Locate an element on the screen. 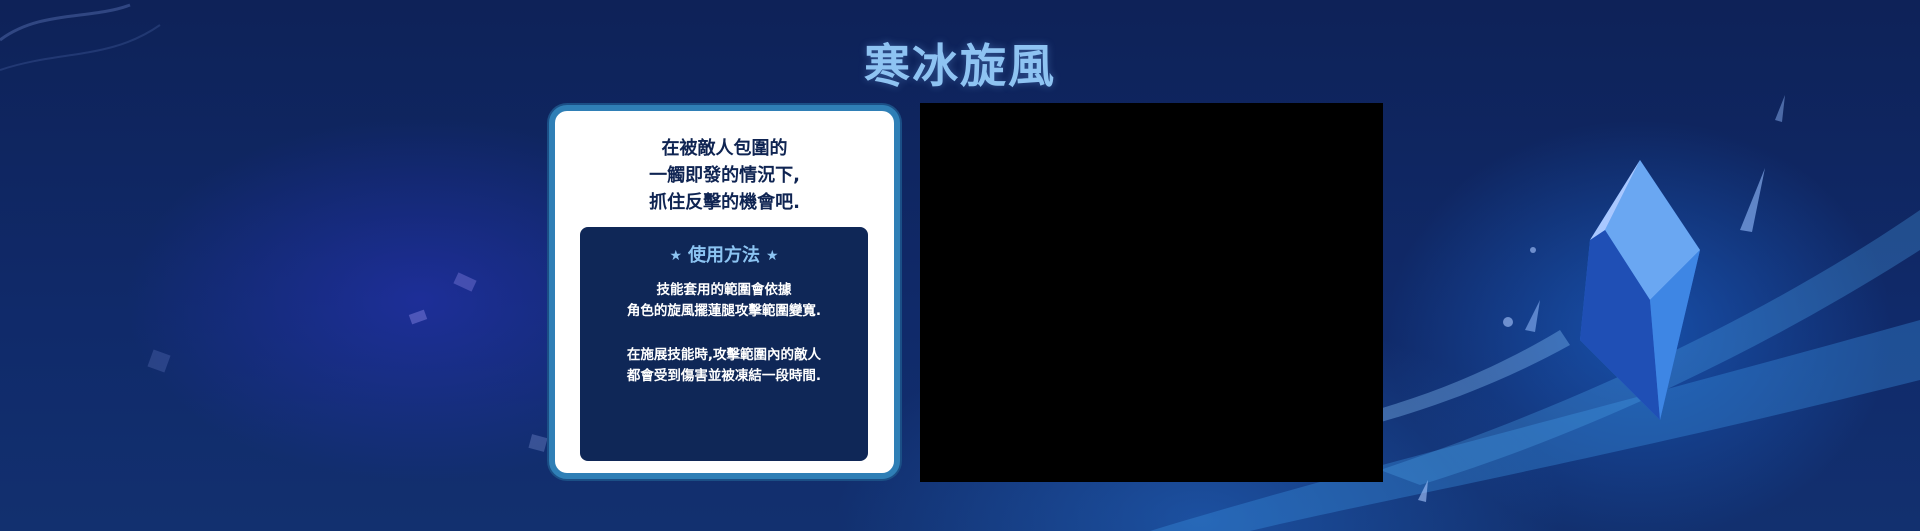  usage-line: 技能套用的範圍會依據 is located at coordinates (724, 290).